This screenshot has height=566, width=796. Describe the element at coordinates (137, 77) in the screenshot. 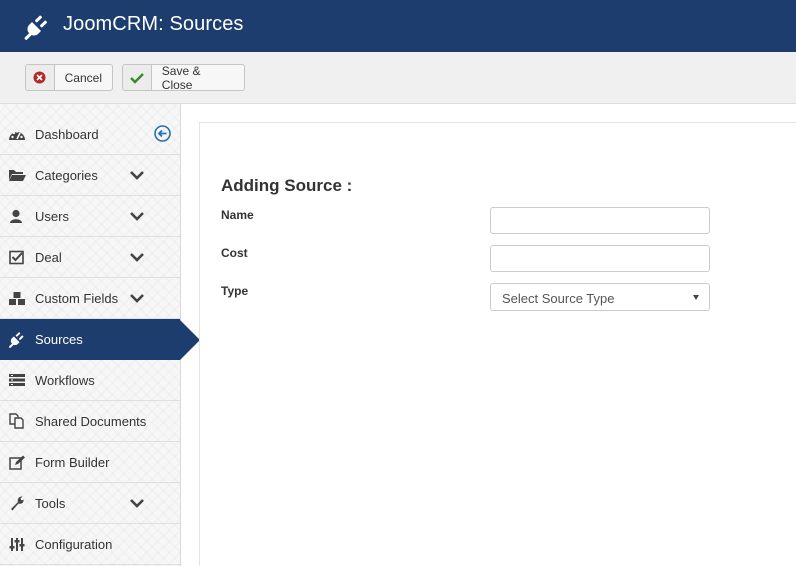

I see `checkmark-icon` at that location.